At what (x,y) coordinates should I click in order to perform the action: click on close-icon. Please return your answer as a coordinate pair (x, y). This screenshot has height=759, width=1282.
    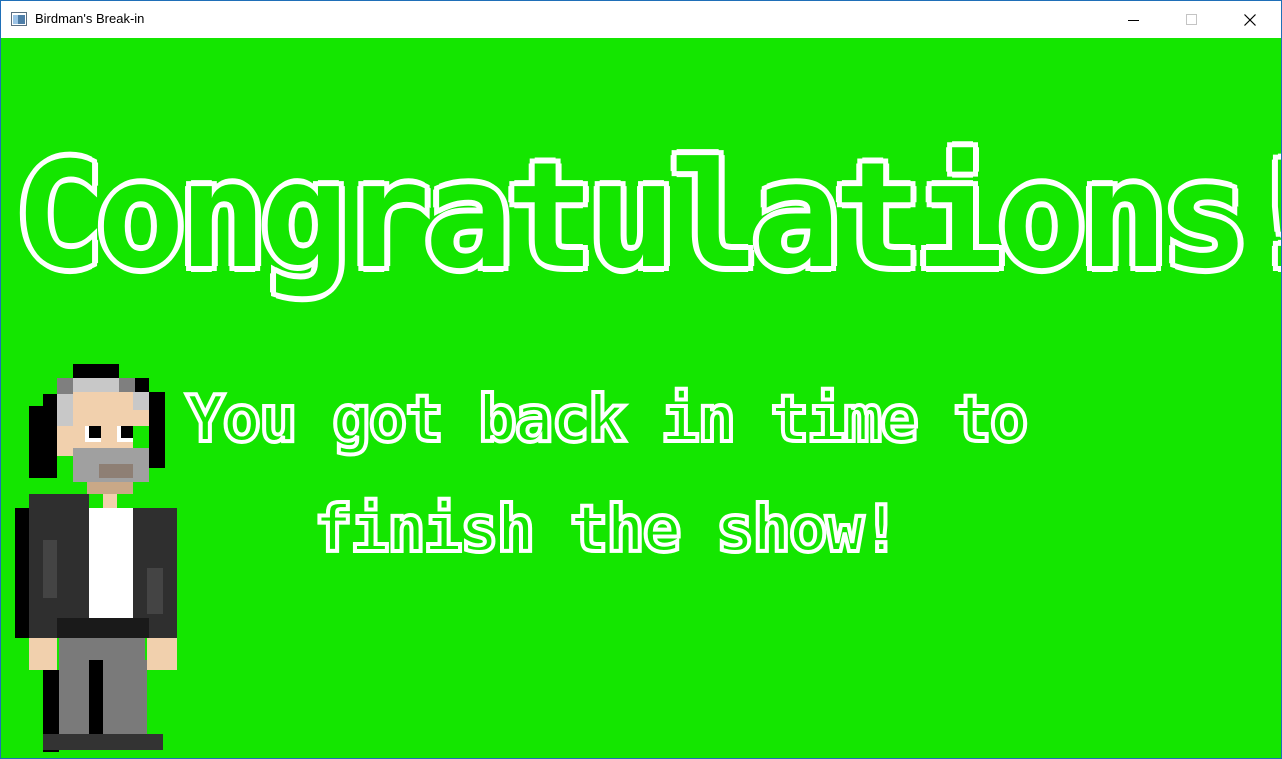
    Looking at the image, I should click on (1250, 20).